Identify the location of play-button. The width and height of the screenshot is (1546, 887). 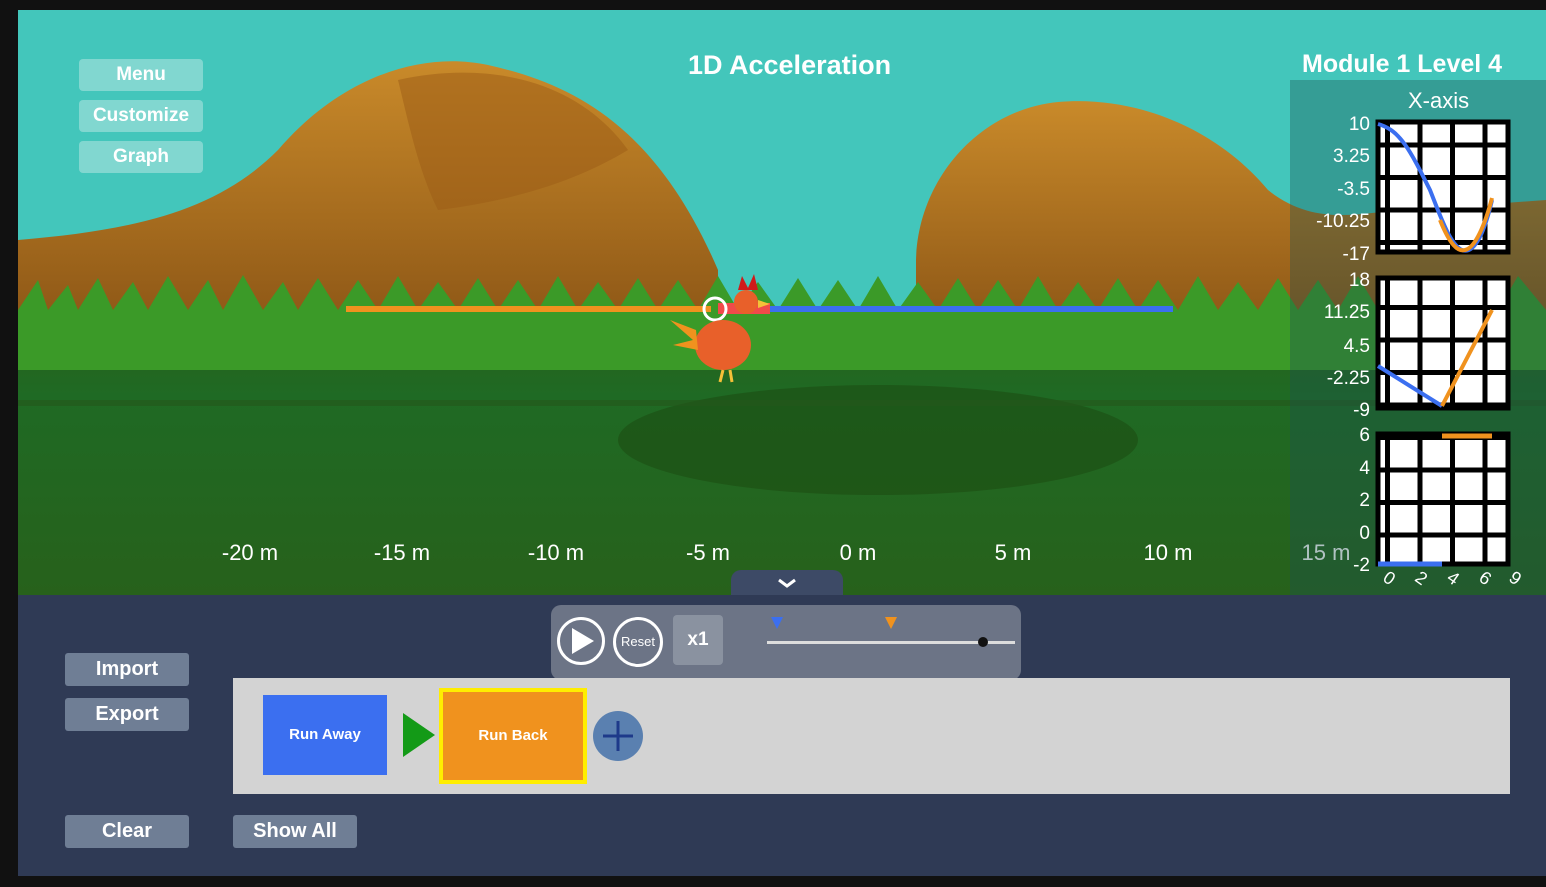
(581, 641).